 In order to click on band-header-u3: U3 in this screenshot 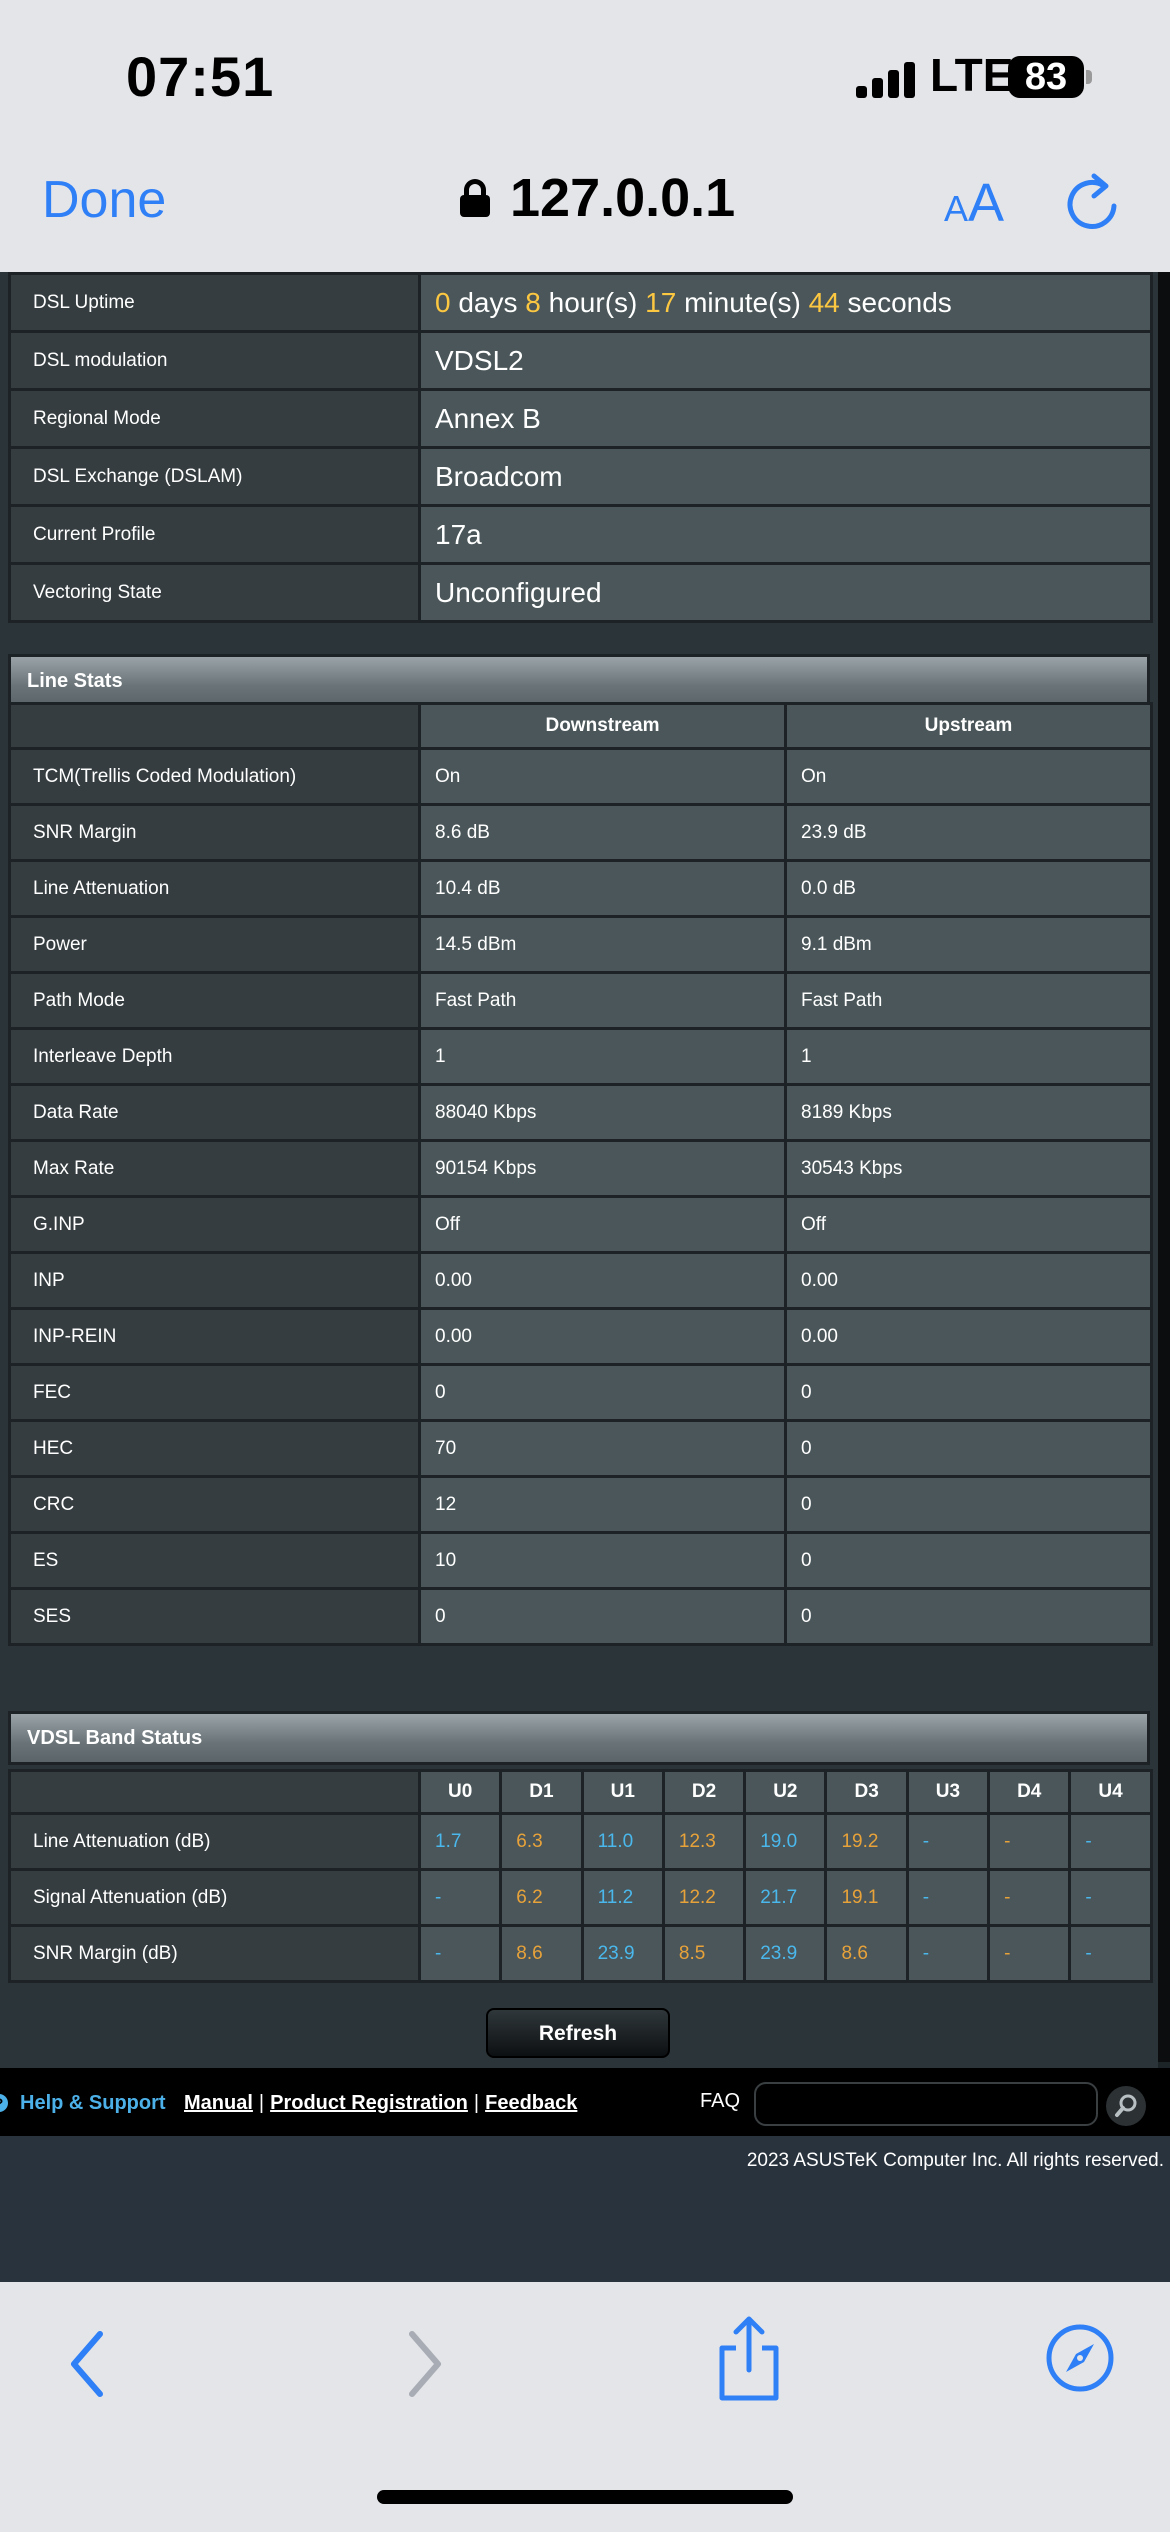, I will do `click(948, 1792)`.